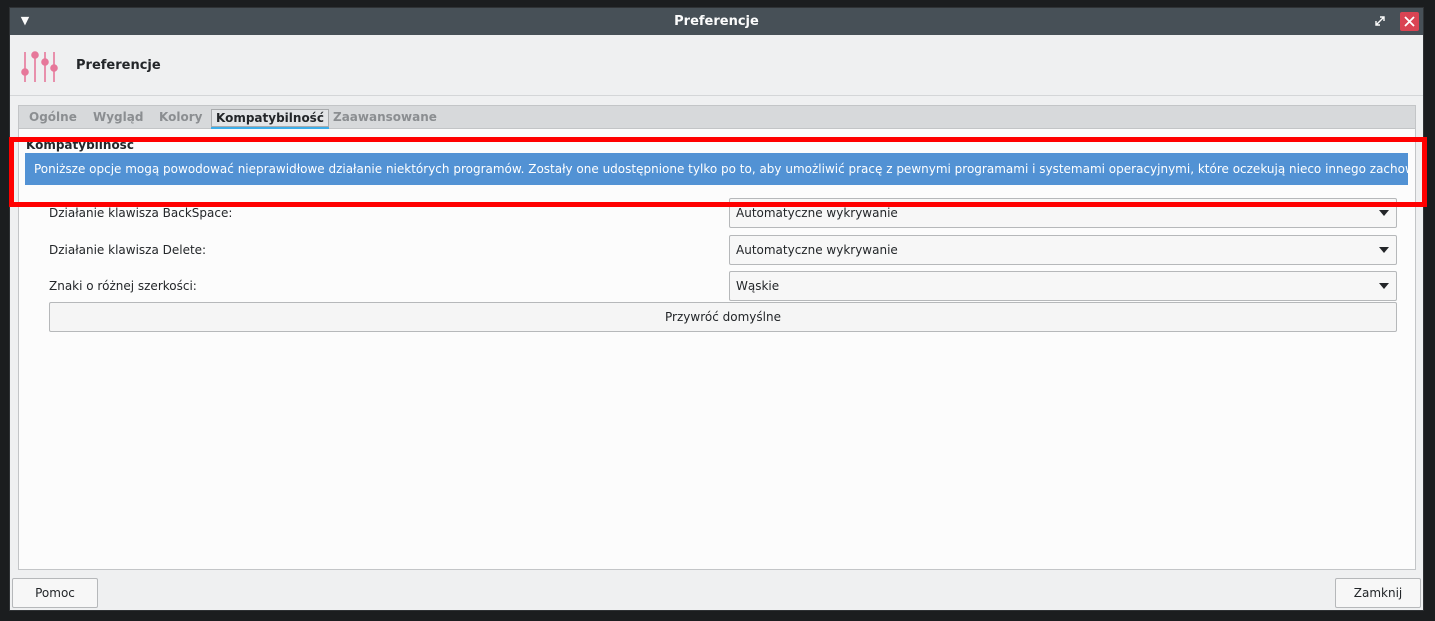 Image resolution: width=1435 pixels, height=621 pixels. I want to click on width-select: Wąskie, so click(1063, 286).